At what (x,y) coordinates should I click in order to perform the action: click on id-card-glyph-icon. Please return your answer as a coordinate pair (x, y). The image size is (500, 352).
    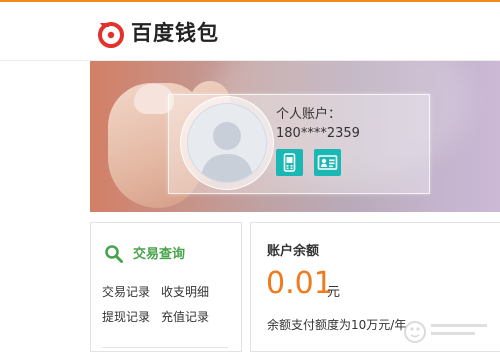
    Looking at the image, I should click on (327, 162).